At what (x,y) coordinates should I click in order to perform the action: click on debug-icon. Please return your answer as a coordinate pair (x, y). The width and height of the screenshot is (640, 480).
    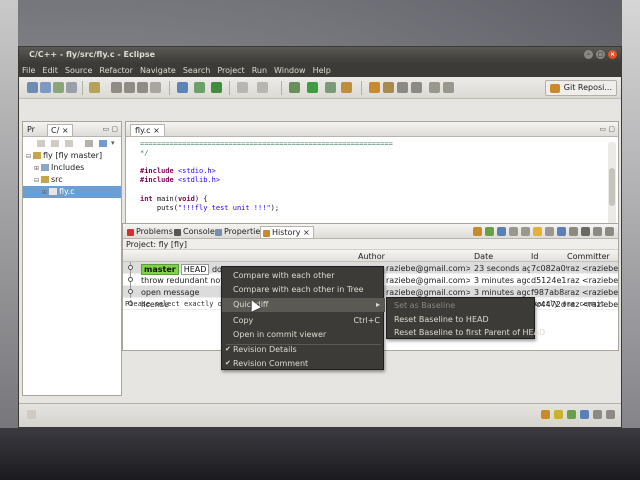
    Looking at the image, I should click on (294, 87).